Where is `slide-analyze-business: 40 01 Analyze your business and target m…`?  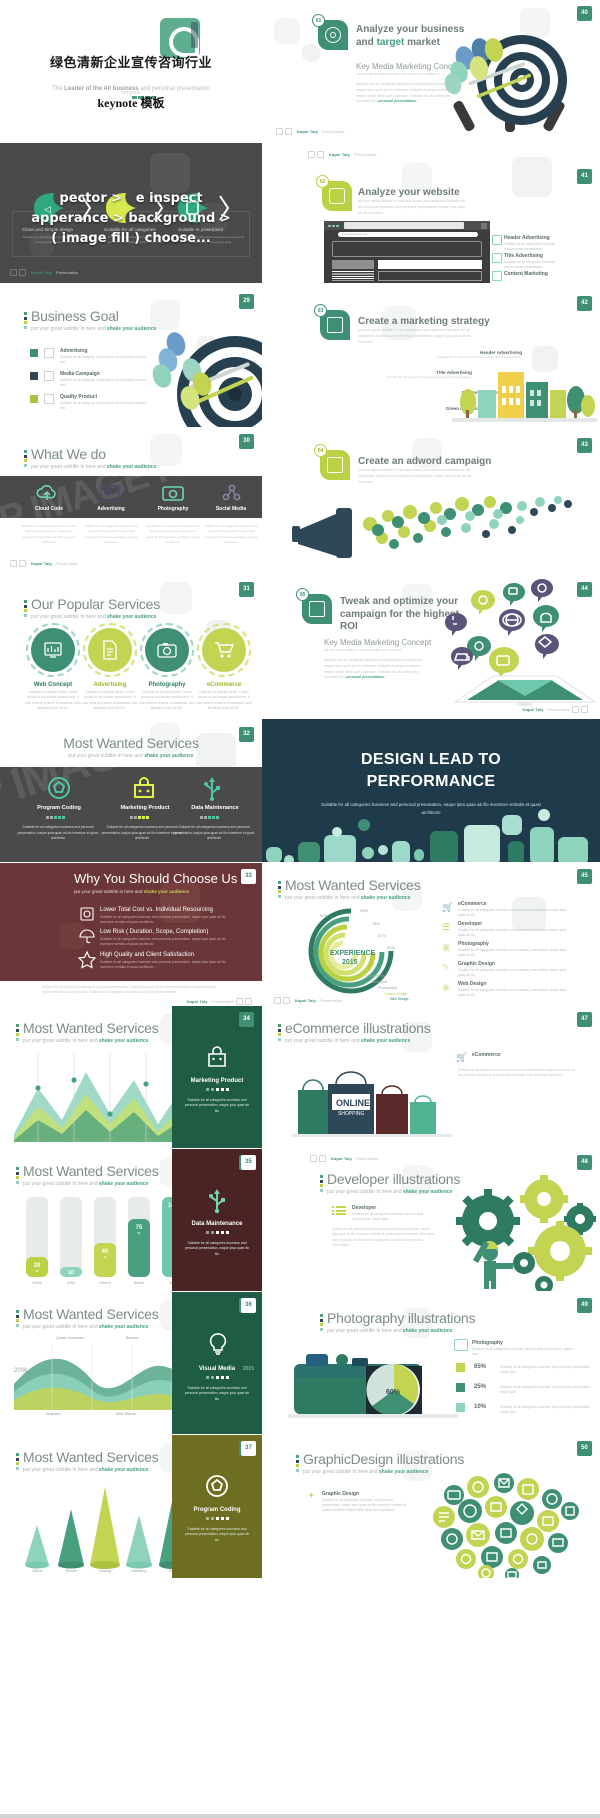 slide-analyze-business: 40 01 Analyze your business and target m… is located at coordinates (431, 70).